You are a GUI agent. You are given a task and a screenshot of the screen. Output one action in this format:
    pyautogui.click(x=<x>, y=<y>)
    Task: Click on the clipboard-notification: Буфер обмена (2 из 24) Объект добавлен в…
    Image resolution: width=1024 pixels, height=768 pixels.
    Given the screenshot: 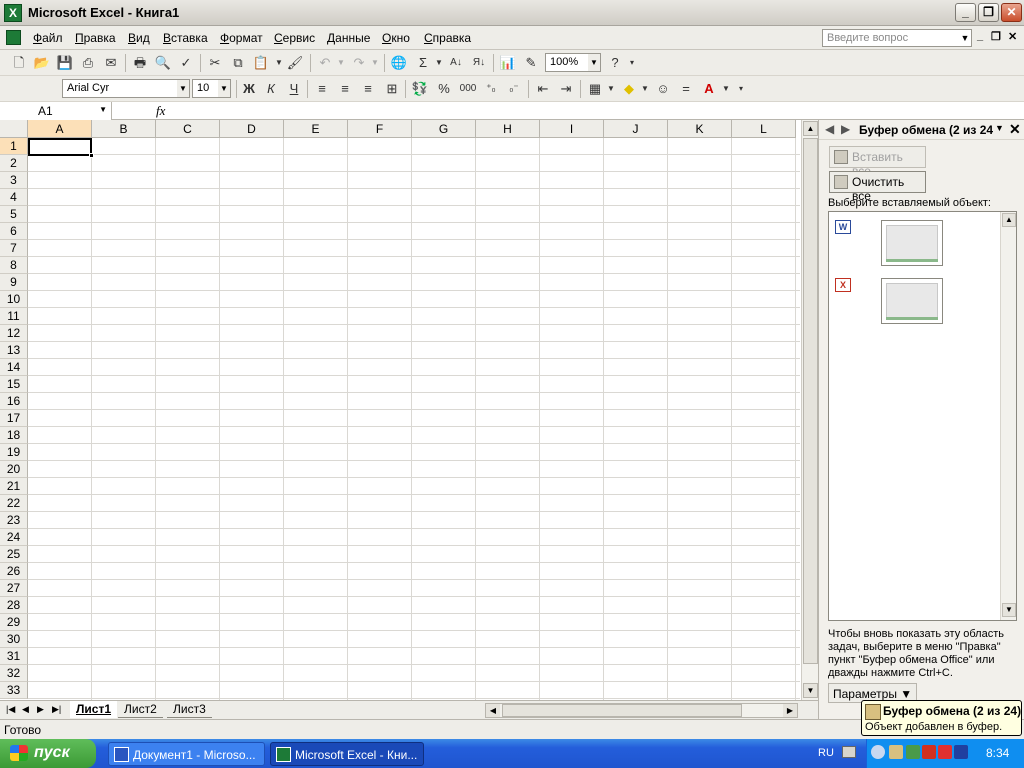 What is the action you would take?
    pyautogui.click(x=941, y=718)
    